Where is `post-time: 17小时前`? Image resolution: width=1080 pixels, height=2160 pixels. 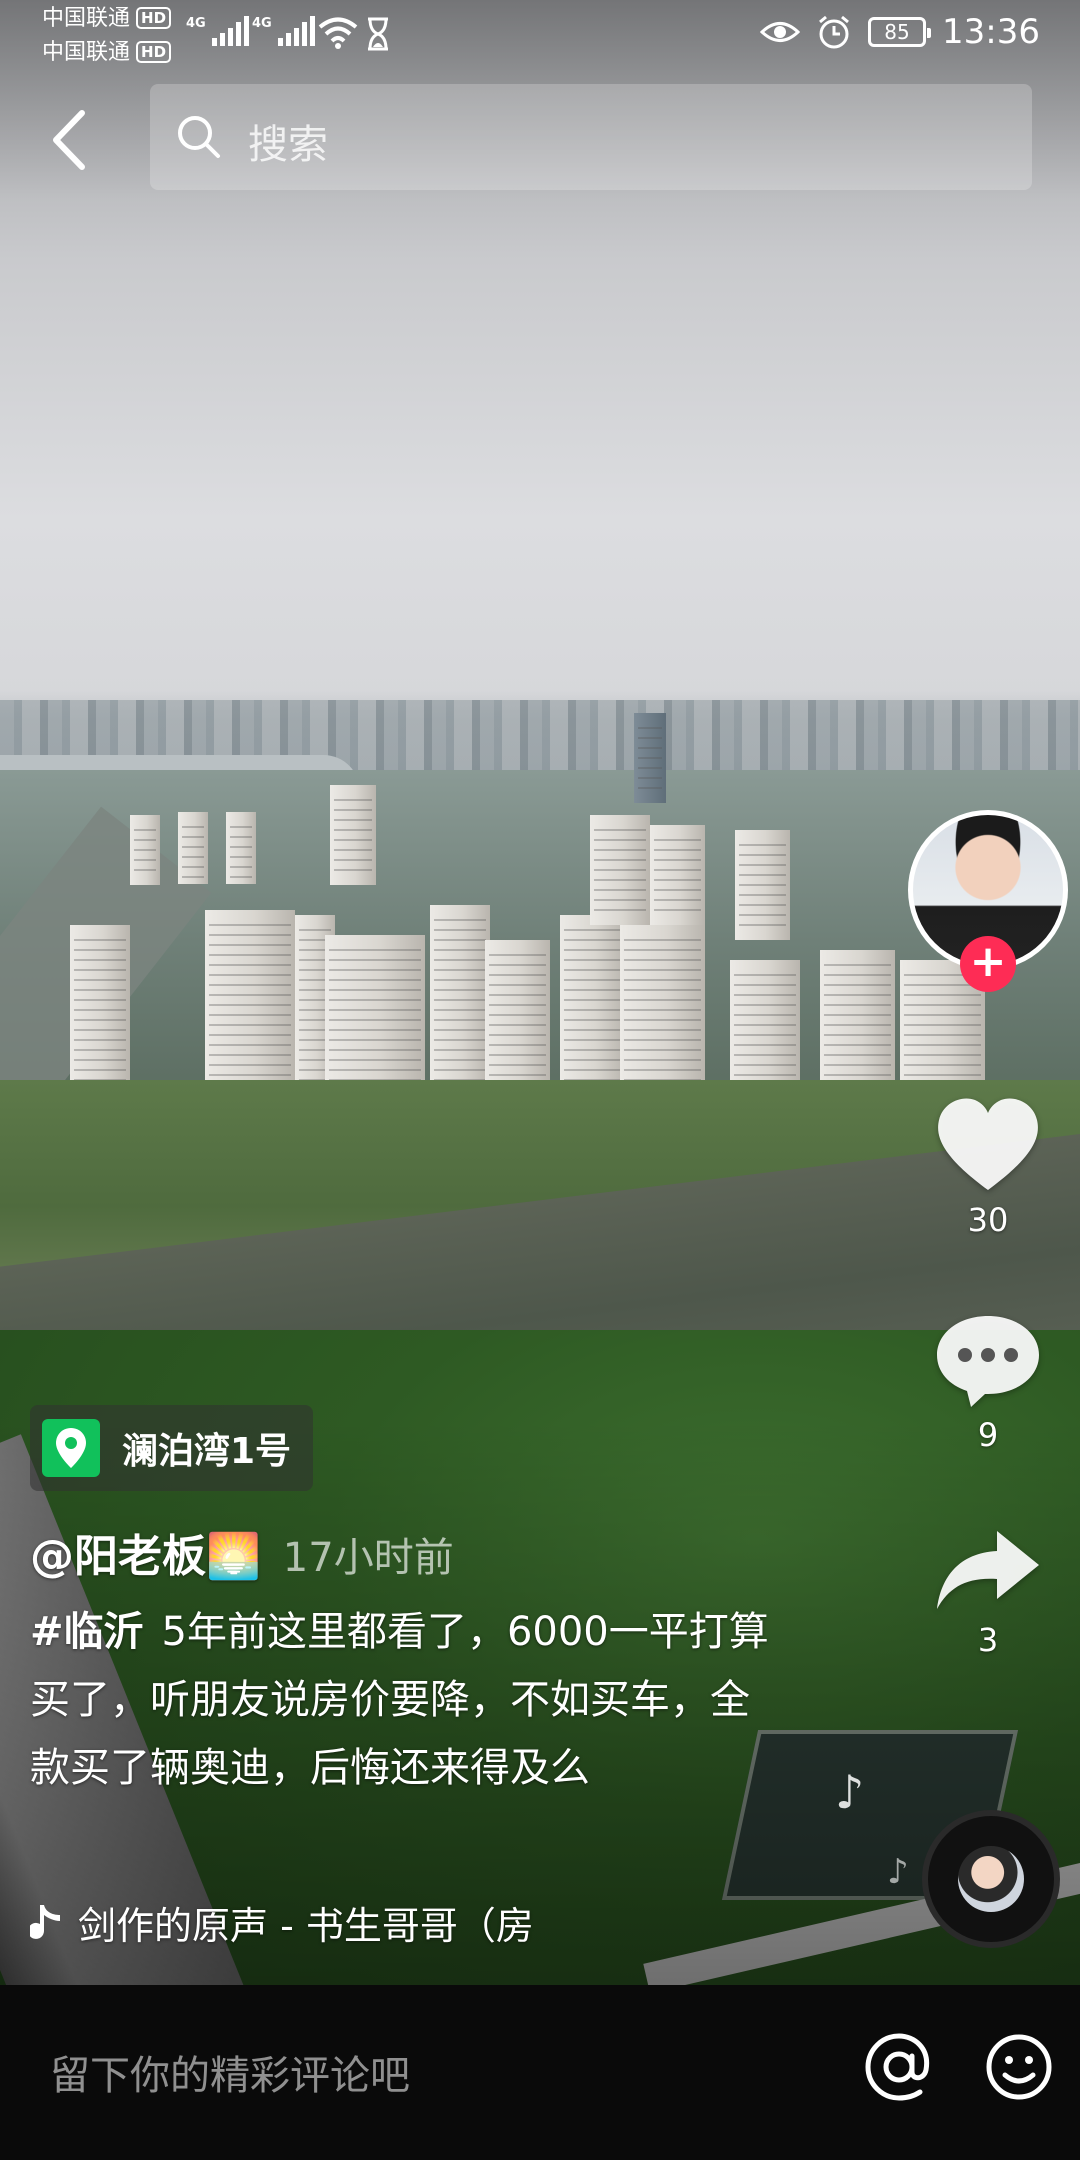 post-time: 17小时前 is located at coordinates (368, 1558).